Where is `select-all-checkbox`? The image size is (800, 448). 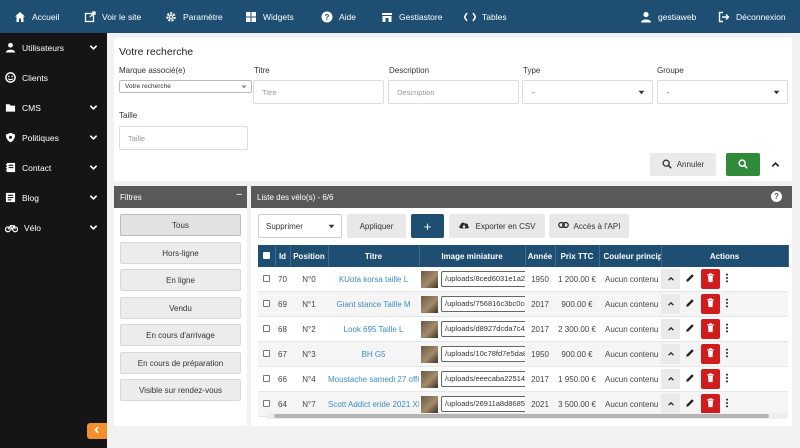
select-all-checkbox is located at coordinates (266, 255).